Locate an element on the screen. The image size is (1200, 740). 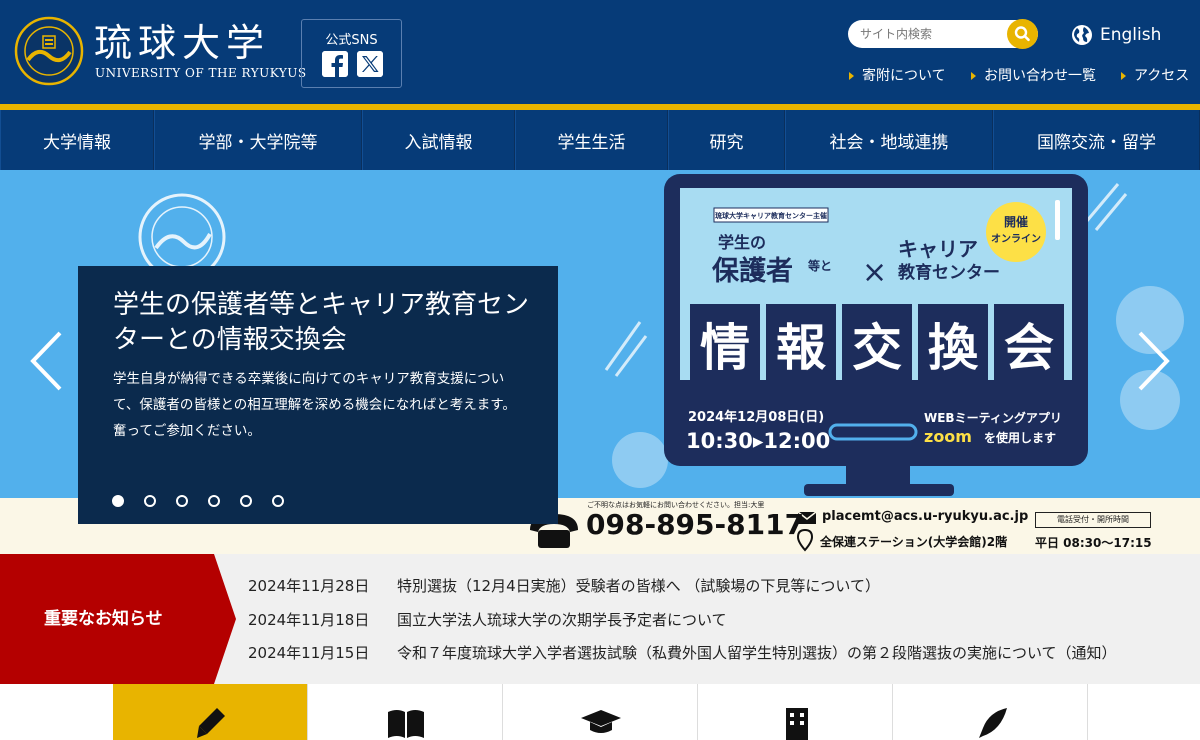
svg-text: 学生の is located at coordinates (742, 242).